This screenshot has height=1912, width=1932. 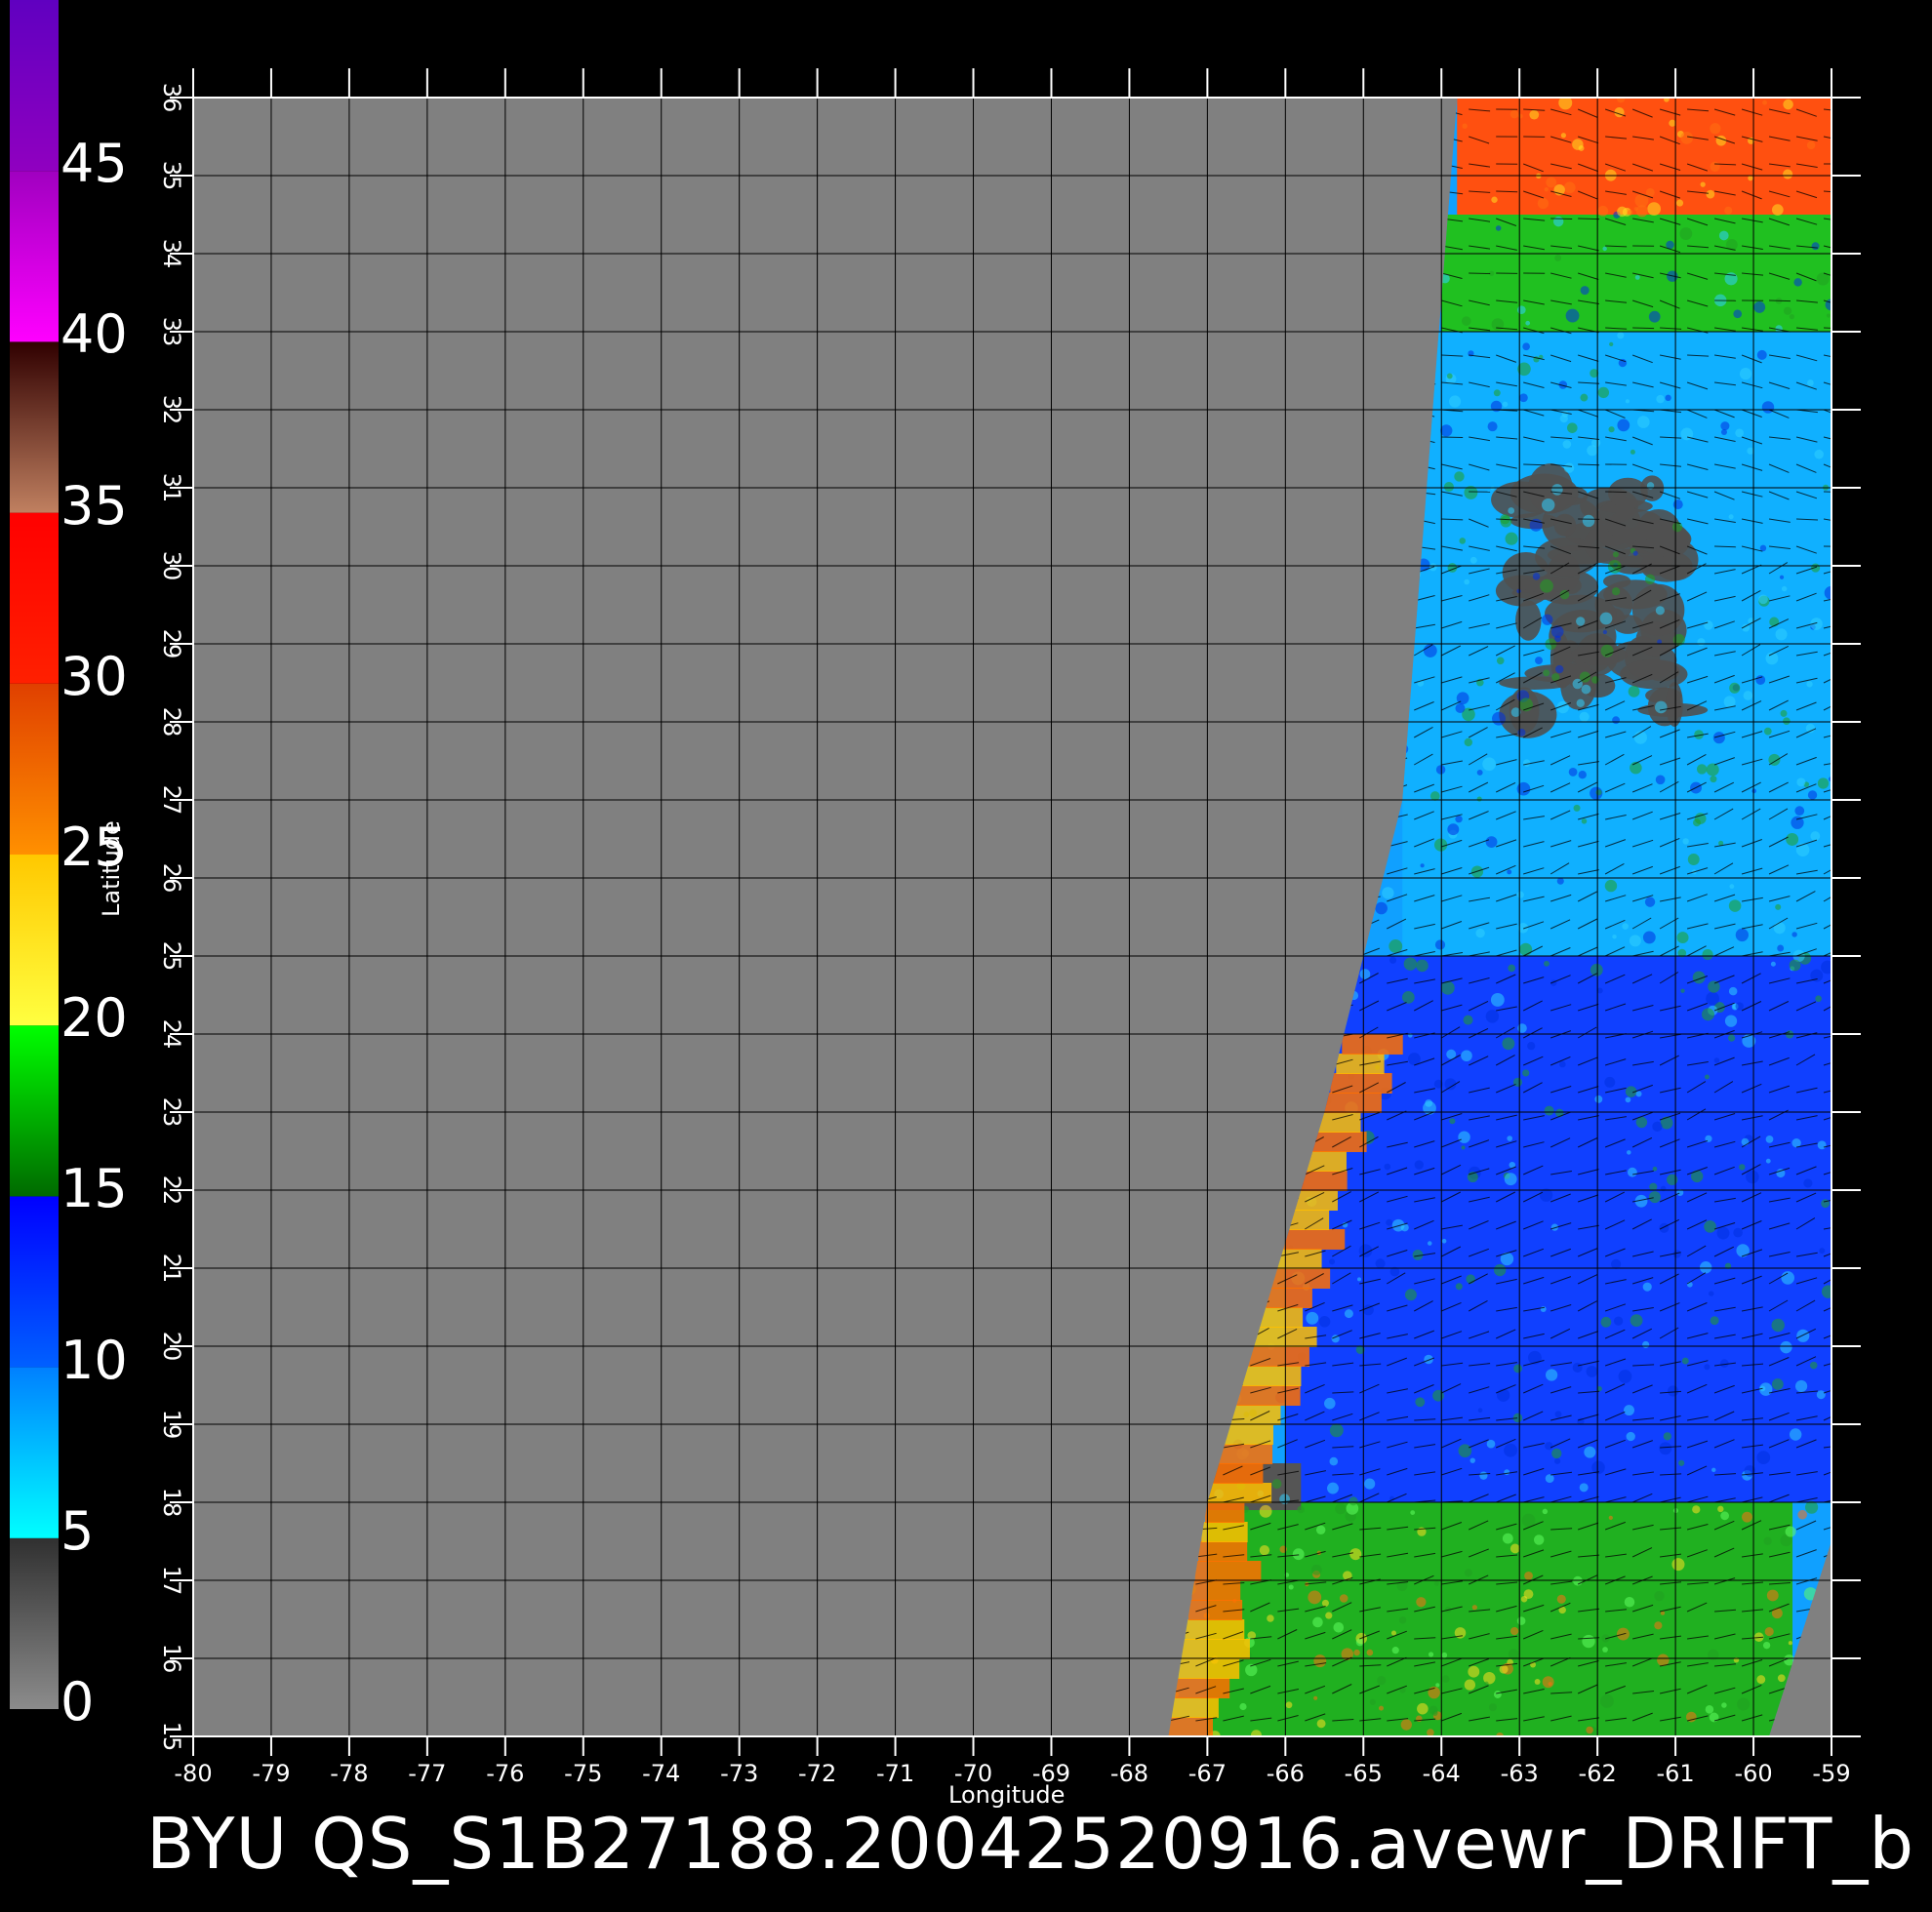 What do you see at coordinates (1675, 1773) in the screenshot?
I see `x-tick-label: -61` at bounding box center [1675, 1773].